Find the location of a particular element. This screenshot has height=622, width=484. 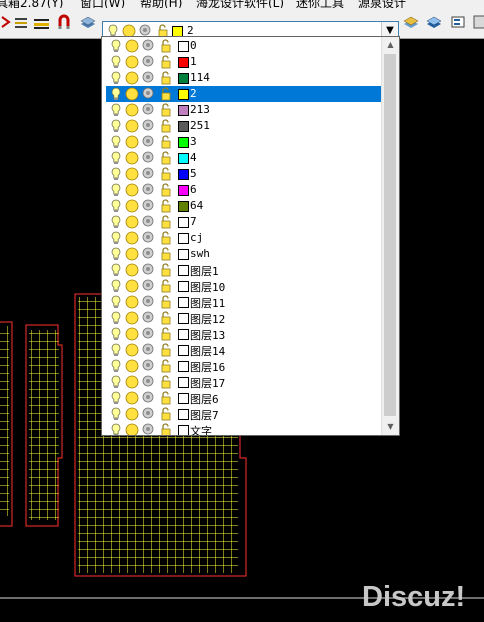

layer-row: 6 is located at coordinates (244, 190).